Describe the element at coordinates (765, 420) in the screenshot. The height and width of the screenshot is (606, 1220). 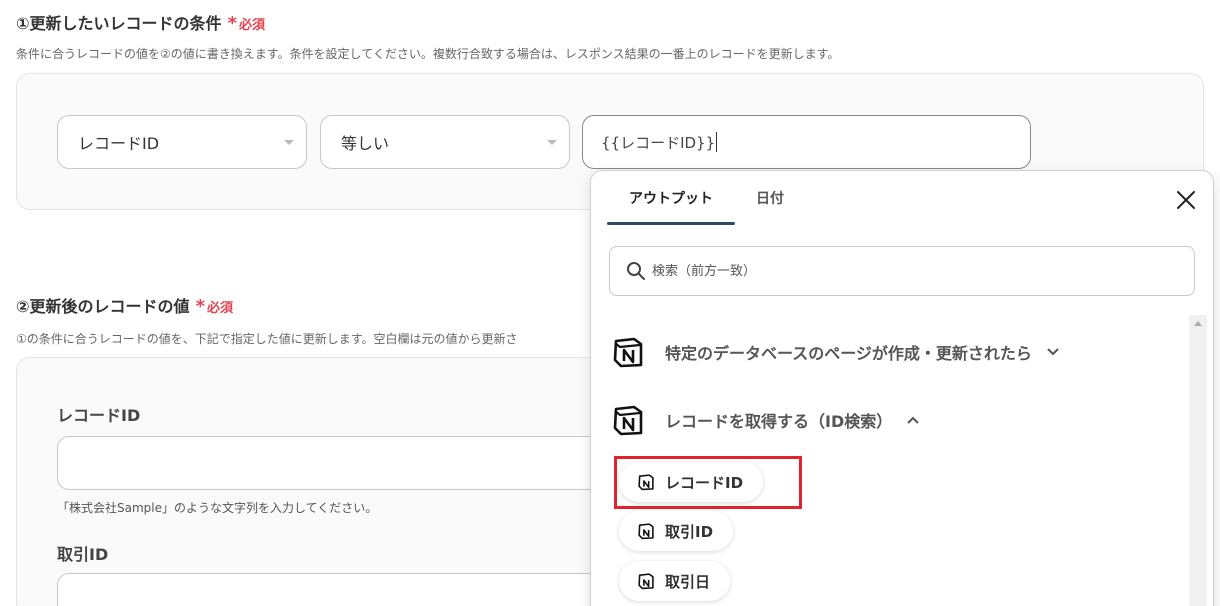
I see `group-get-record: レコードを取得する（ID検索）` at that location.